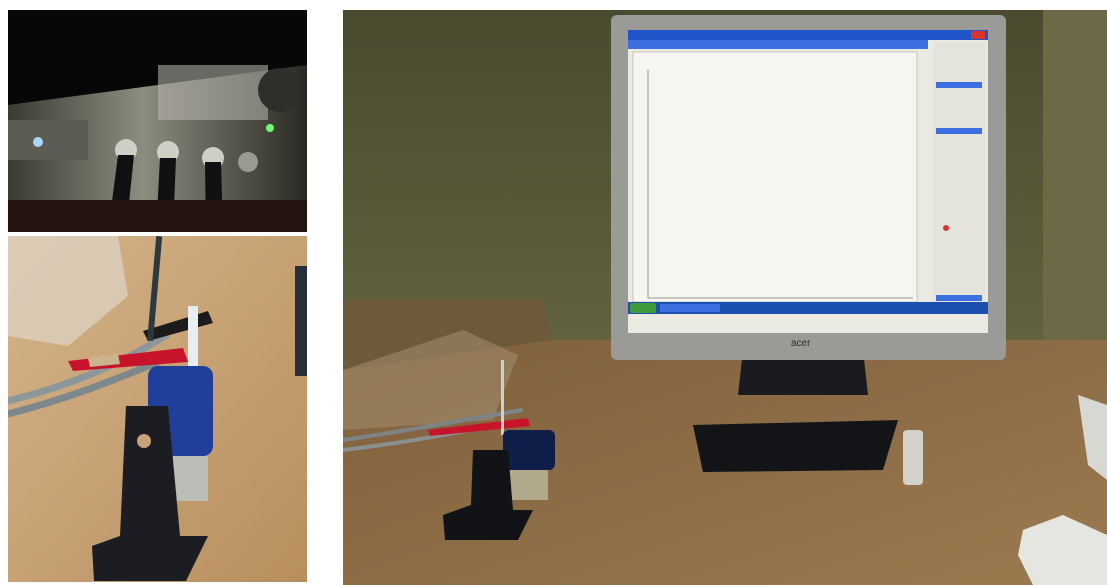 This screenshot has height=585, width=1107. I want to click on window-title-bar, so click(808, 35).